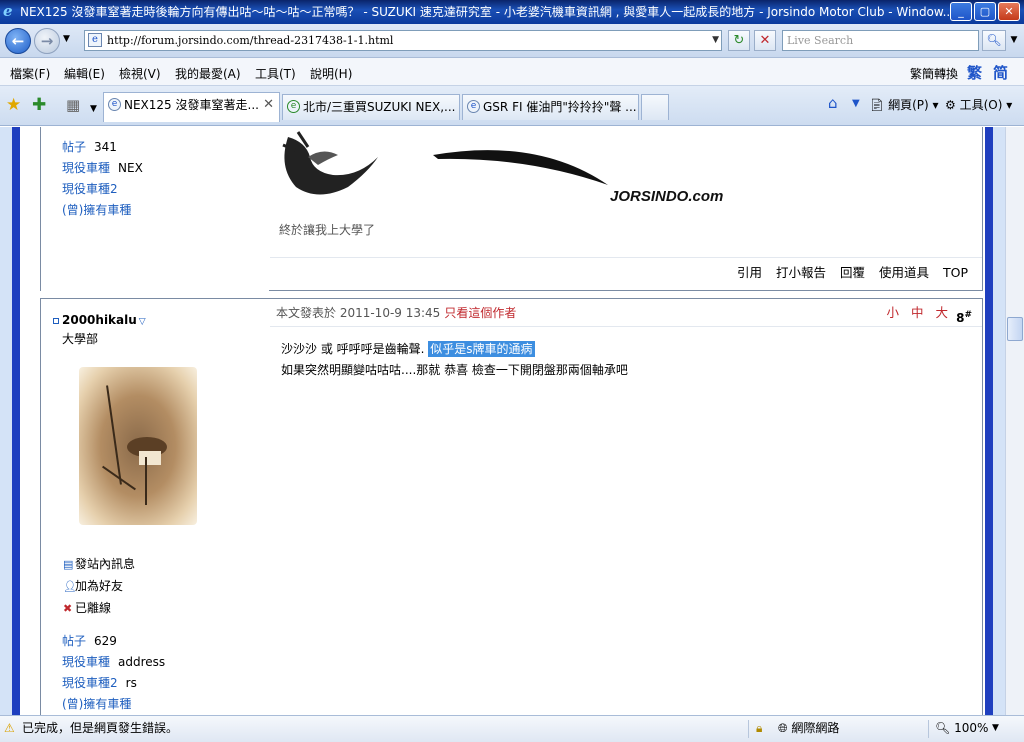 The image size is (1024, 742). Describe the element at coordinates (331, 73) in the screenshot. I see `menu-help: 說明(H)` at that location.